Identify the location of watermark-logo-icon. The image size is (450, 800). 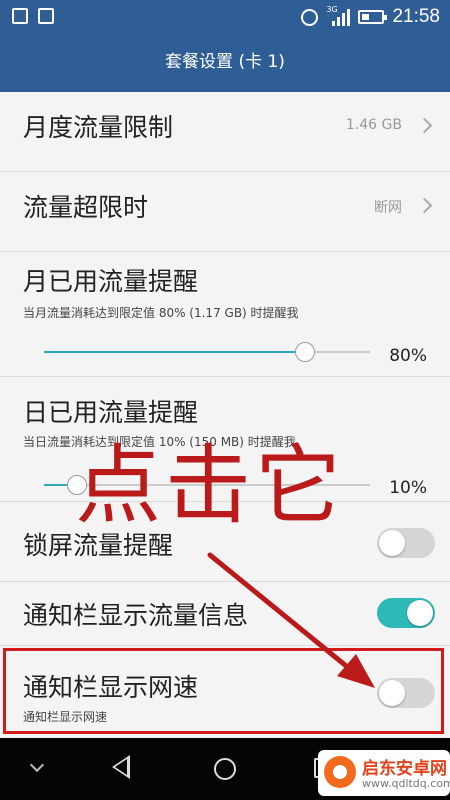
(340, 772).